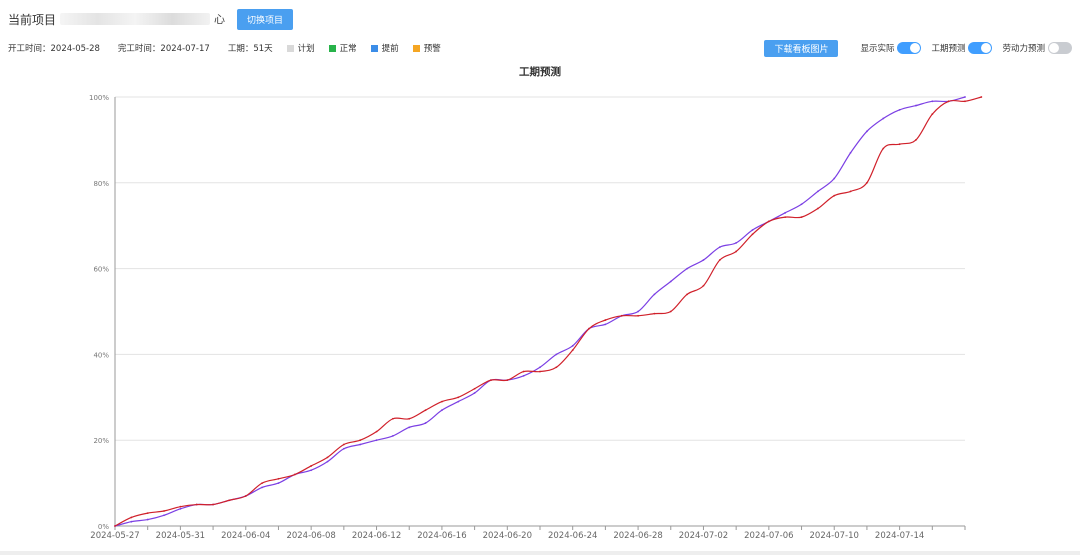 The height and width of the screenshot is (555, 1080). What do you see at coordinates (101, 270) in the screenshot?
I see `y-tick-label: 60%` at bounding box center [101, 270].